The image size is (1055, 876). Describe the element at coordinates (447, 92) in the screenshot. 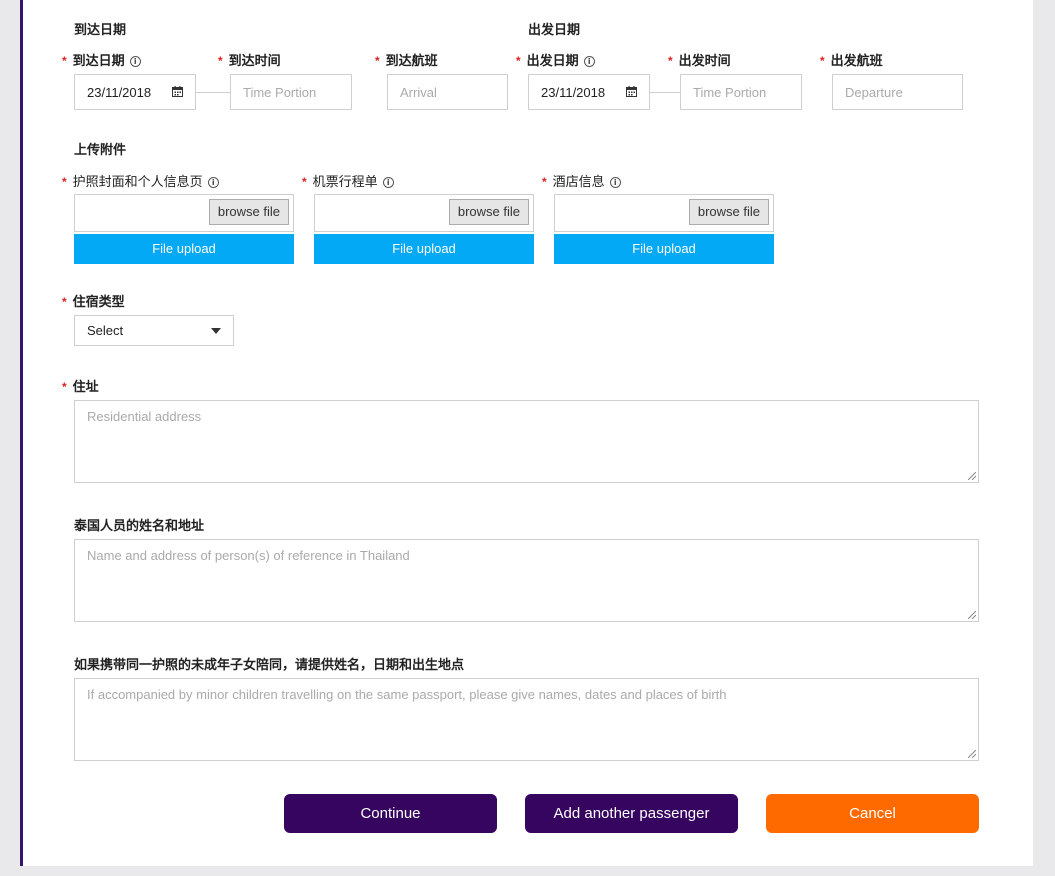

I see `arrival-flight-input: Arrival` at that location.